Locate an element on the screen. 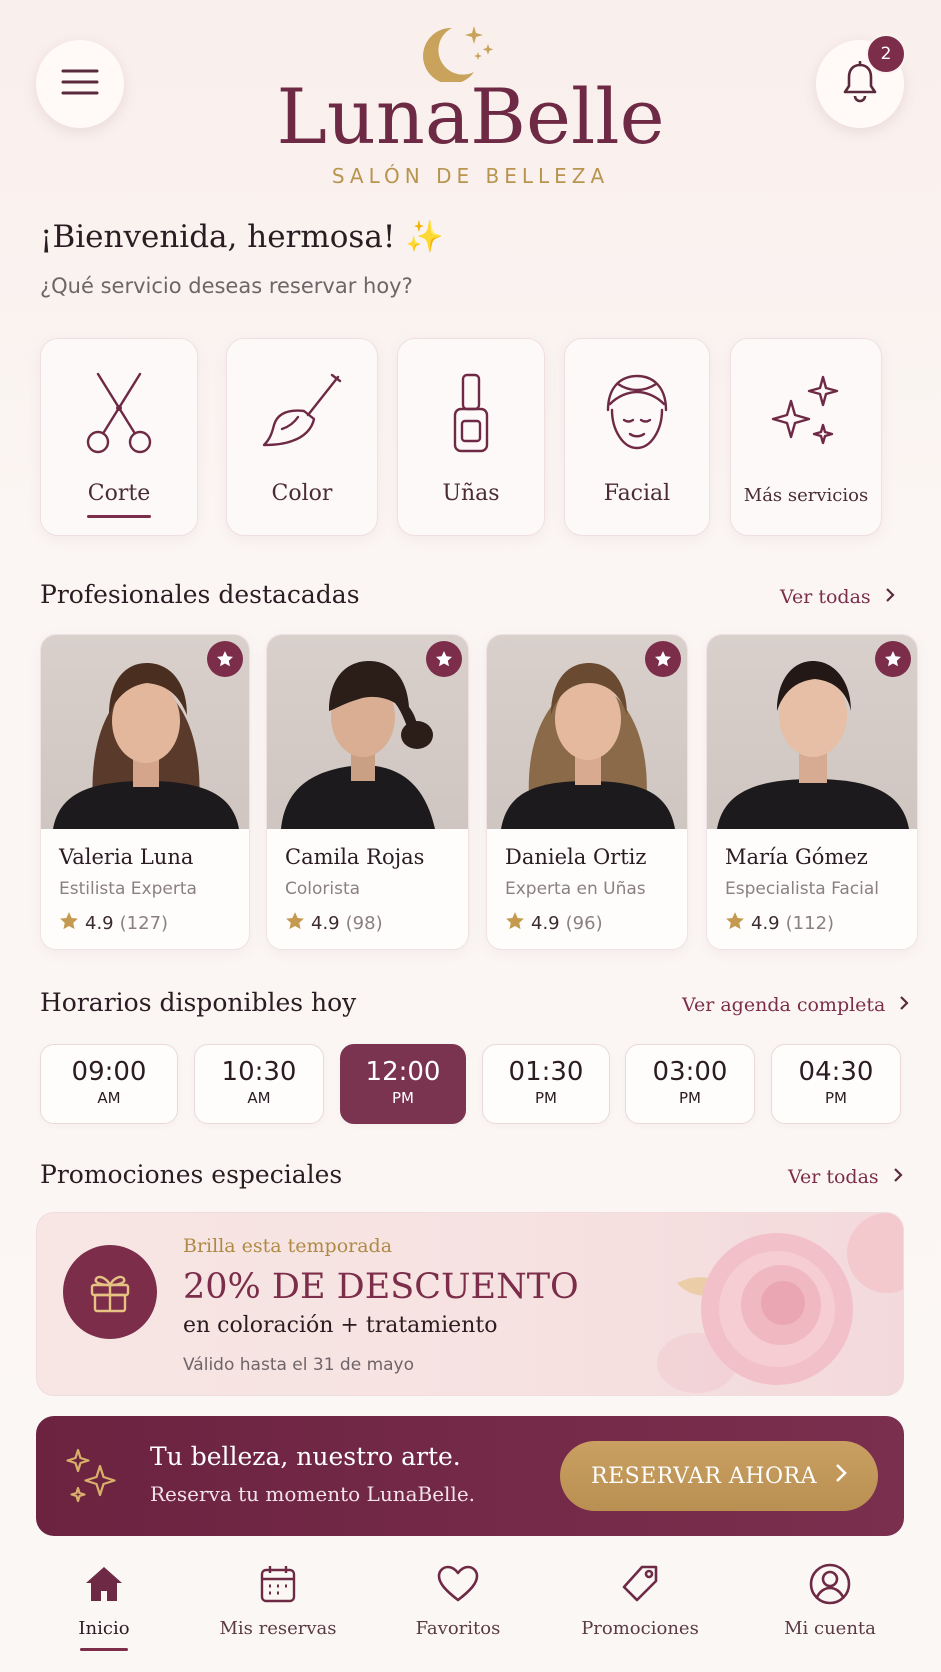 The image size is (941, 1672). professionals-see-all-link: Ver todas is located at coordinates (837, 597).